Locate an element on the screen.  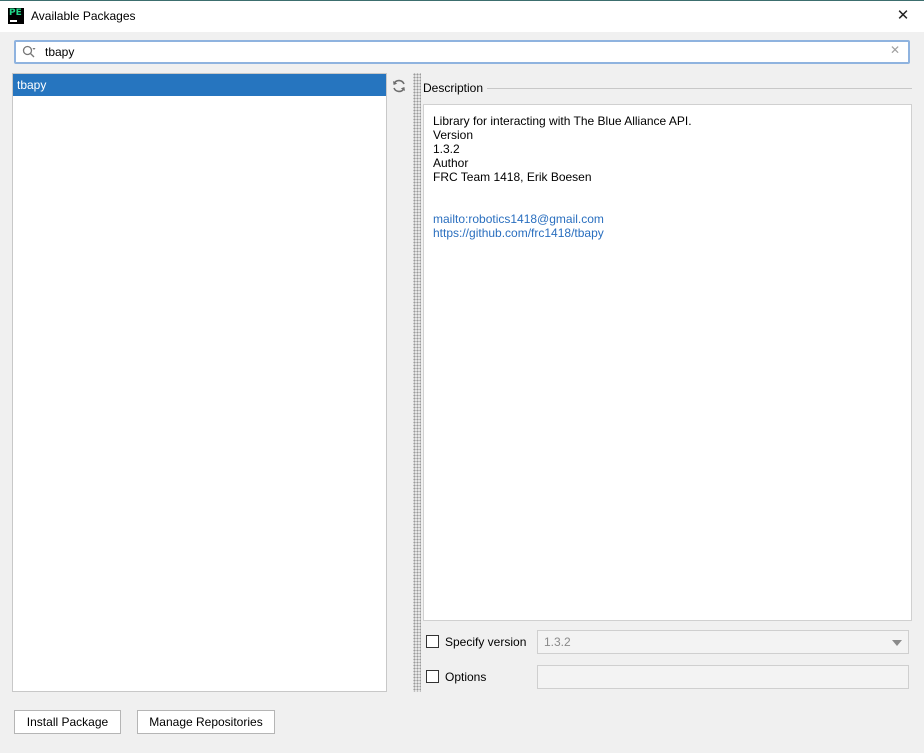
description-label: Description is located at coordinates (455, 88).